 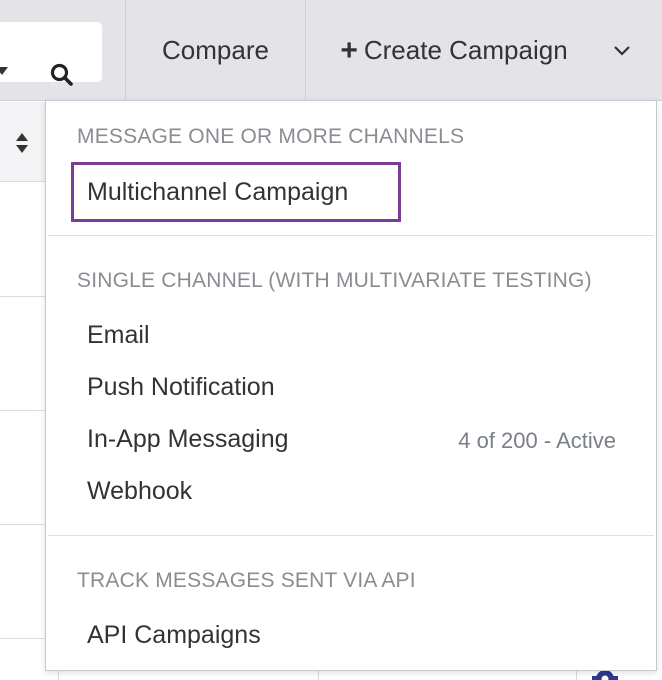 I want to click on menu-item-email: Email, so click(x=118, y=335).